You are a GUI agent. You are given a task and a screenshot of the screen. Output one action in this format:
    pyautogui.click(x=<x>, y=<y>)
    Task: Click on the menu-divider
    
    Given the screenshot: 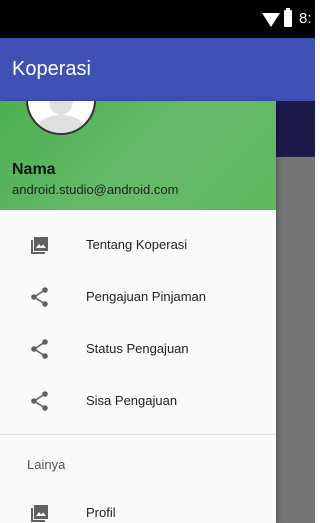 What is the action you would take?
    pyautogui.click(x=138, y=434)
    